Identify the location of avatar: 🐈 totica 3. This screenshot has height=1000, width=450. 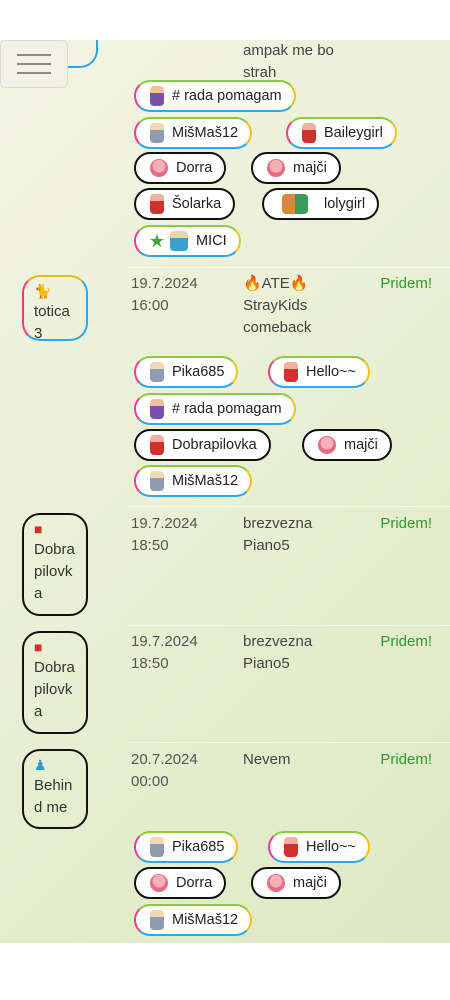
(55, 308).